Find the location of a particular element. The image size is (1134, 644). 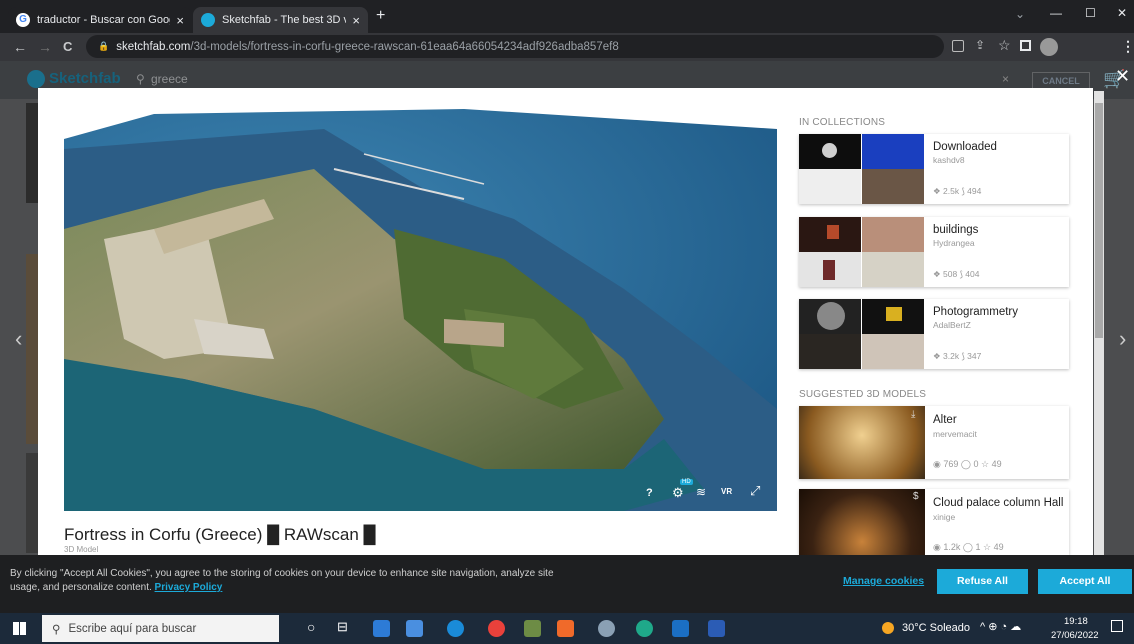

minecraft-icon is located at coordinates (532, 628).